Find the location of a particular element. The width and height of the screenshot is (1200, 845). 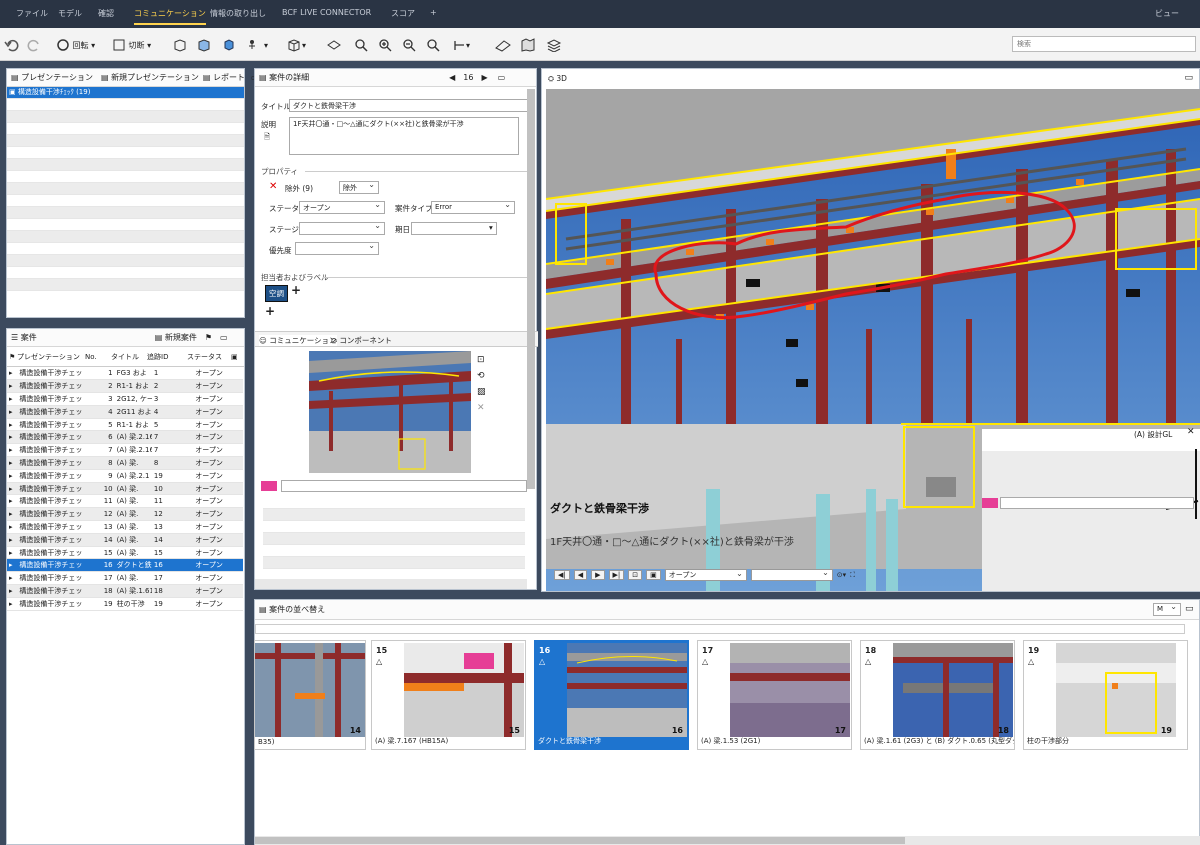

prev-button: ◀ is located at coordinates (580, 575).